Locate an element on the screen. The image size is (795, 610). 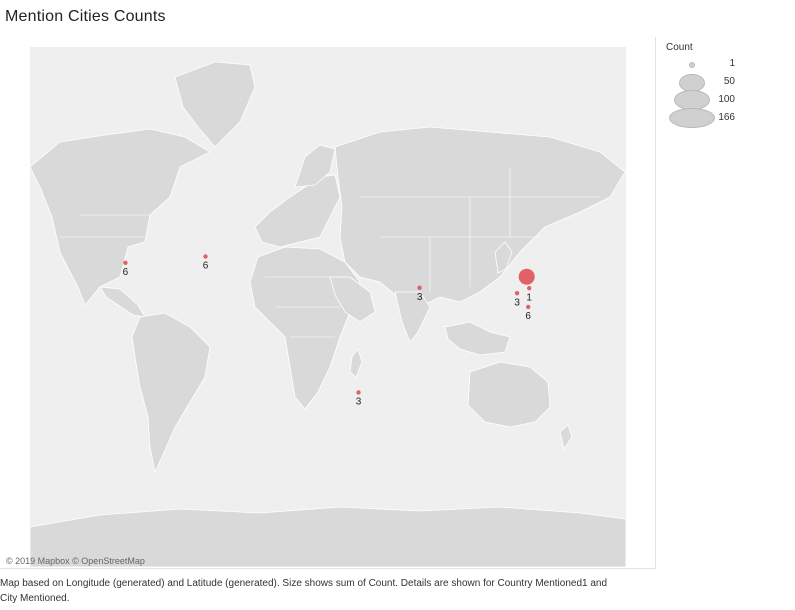
legend-item-label: 100 is located at coordinates (726, 99).